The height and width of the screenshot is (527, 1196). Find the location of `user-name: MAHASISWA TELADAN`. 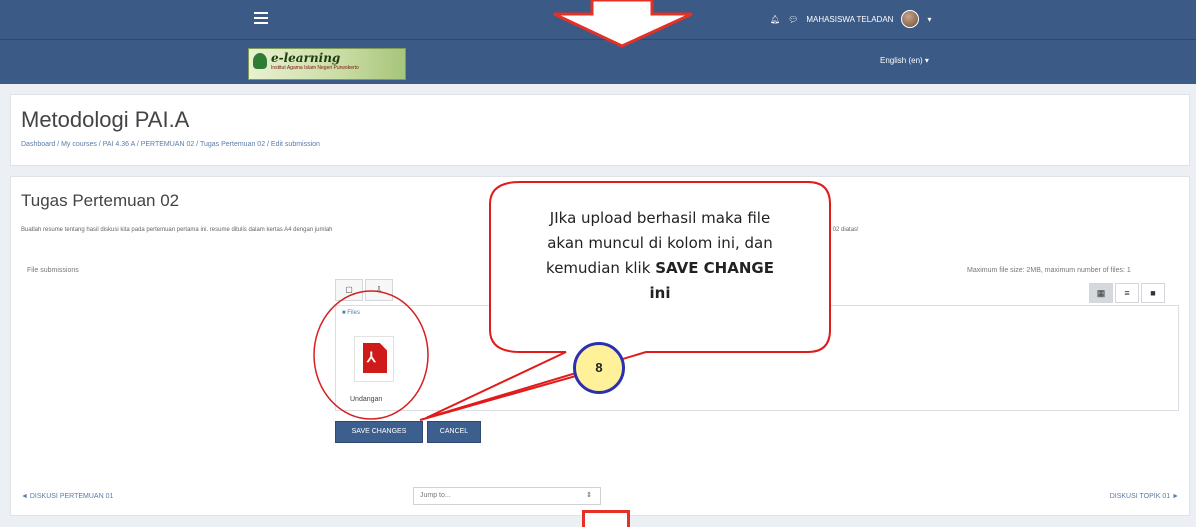

user-name: MAHASISWA TELADAN is located at coordinates (849, 19).